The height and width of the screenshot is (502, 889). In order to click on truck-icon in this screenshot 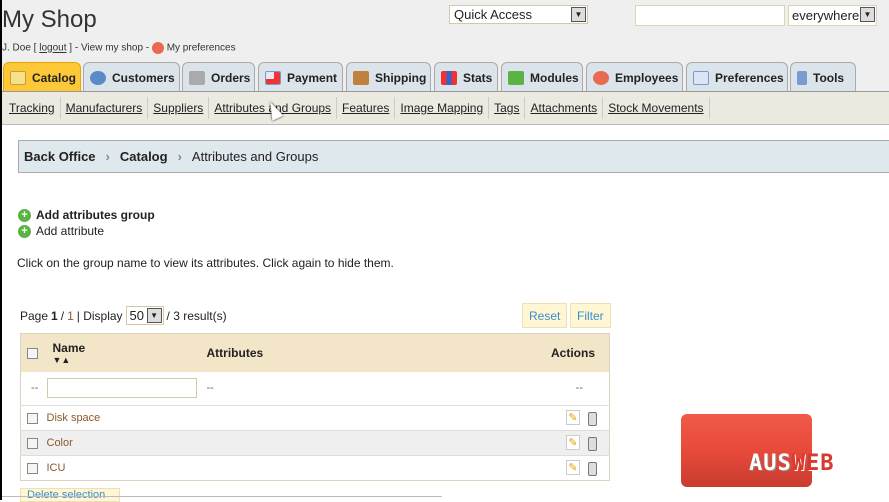, I will do `click(361, 77)`.